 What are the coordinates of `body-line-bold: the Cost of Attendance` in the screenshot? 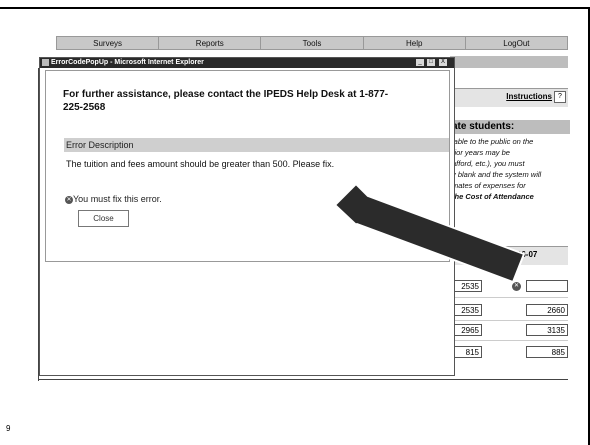 It's located at (493, 196).